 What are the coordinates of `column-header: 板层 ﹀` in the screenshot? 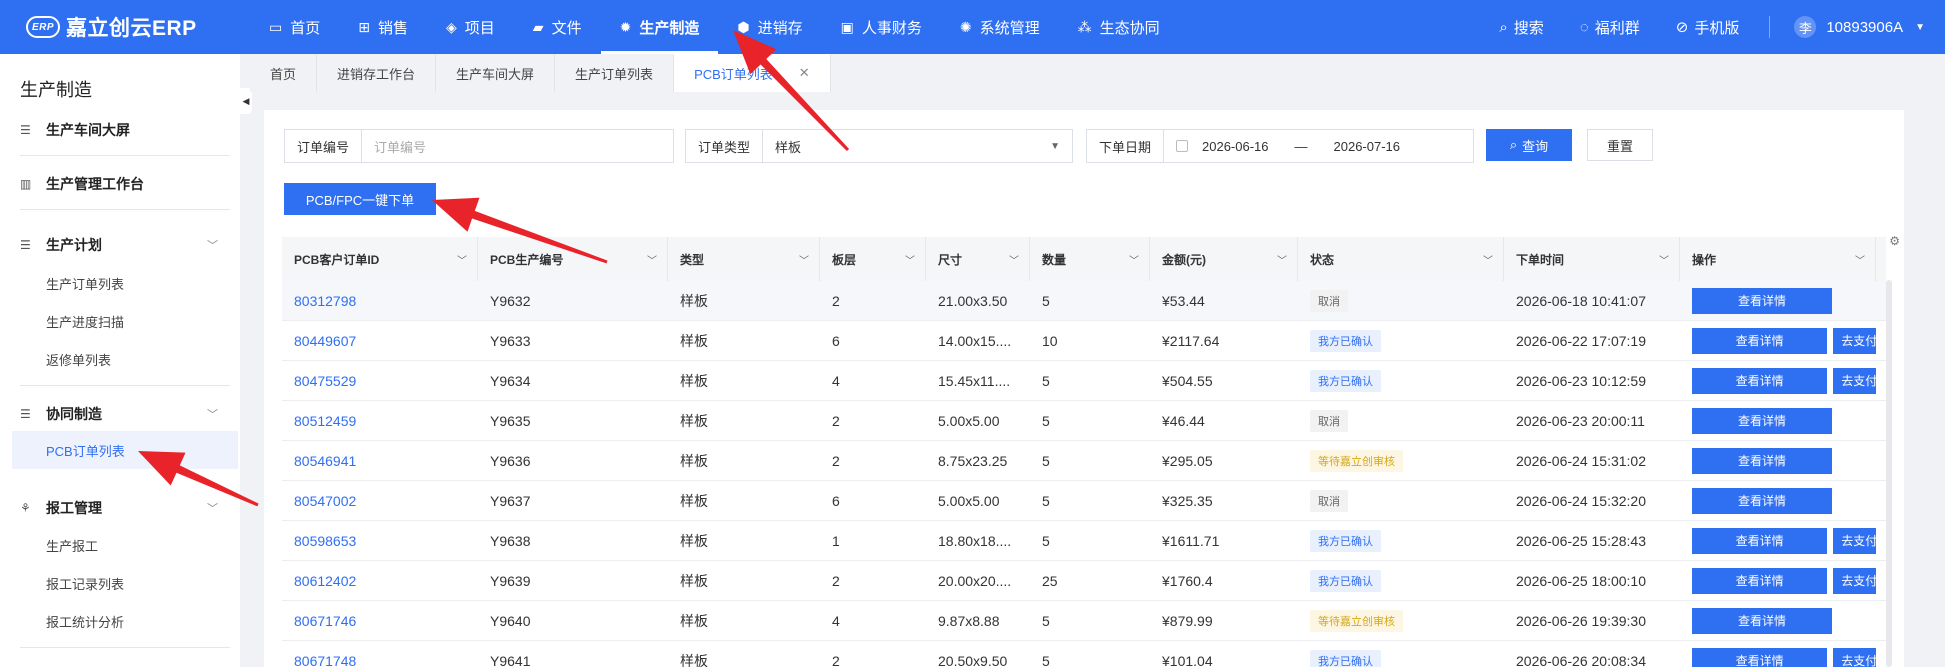 It's located at (873, 259).